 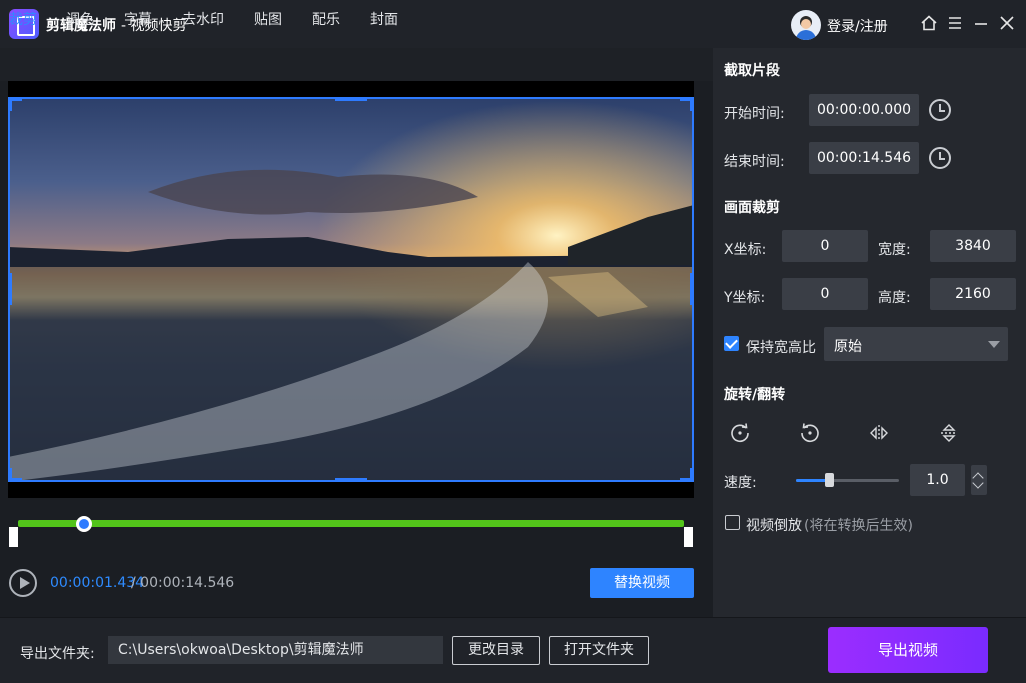 I want to click on open-folder-button: 打开文件夹, so click(x=599, y=650).